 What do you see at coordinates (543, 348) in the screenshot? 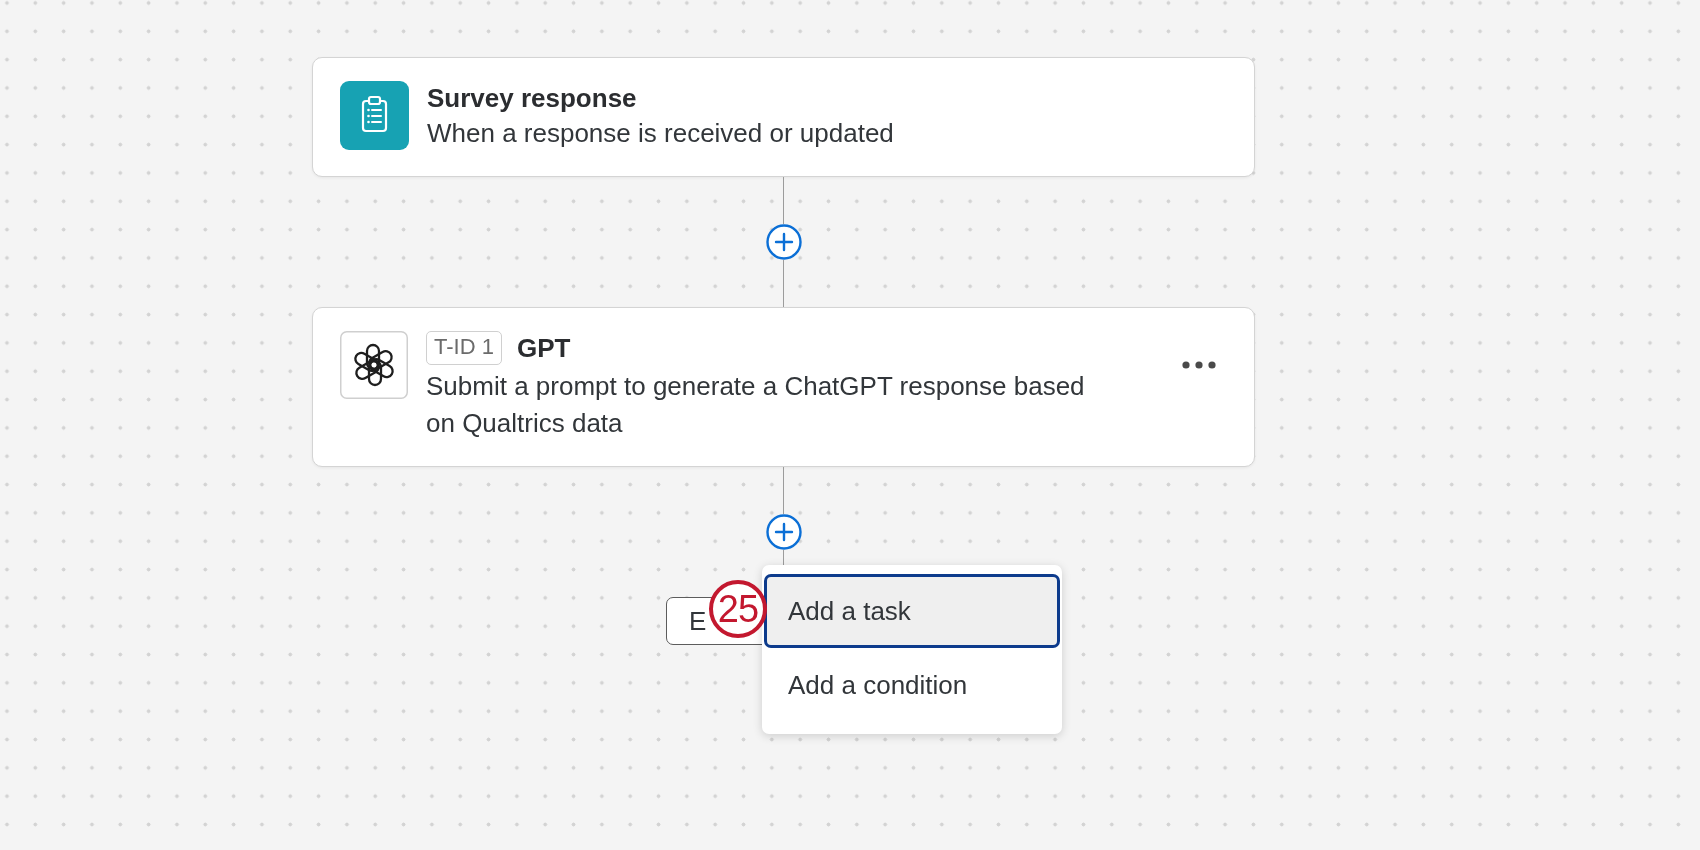
I see `step-title: GPT` at bounding box center [543, 348].